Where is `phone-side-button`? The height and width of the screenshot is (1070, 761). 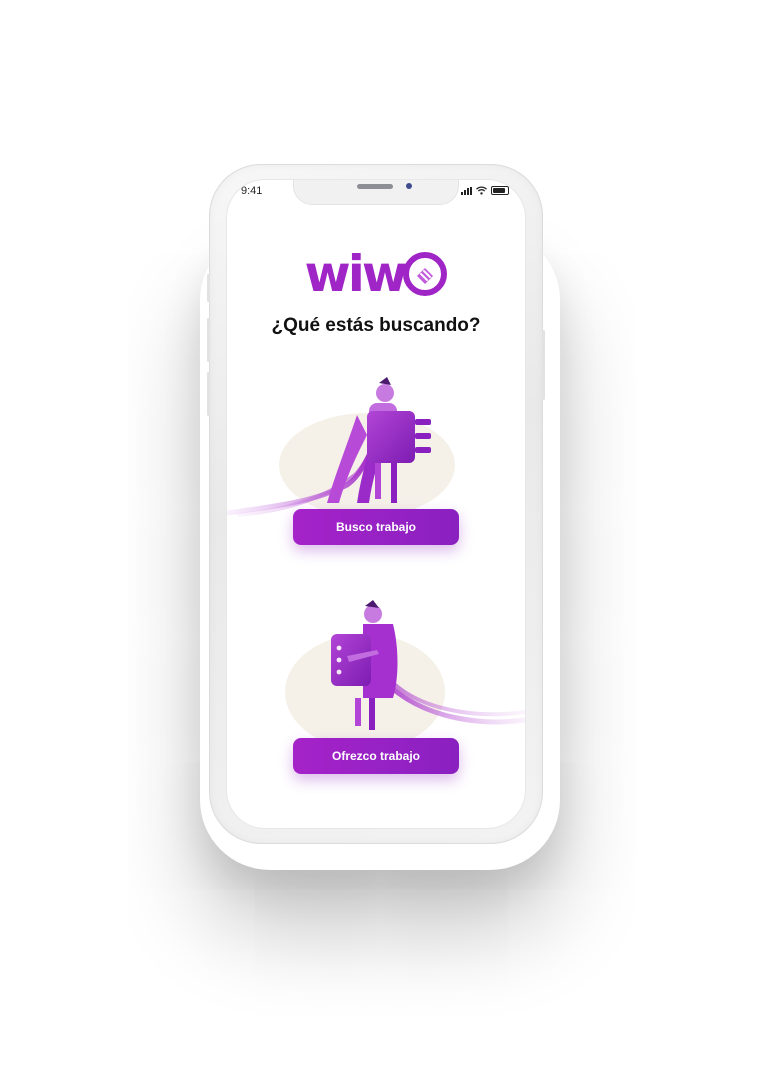
phone-side-button is located at coordinates (208, 288).